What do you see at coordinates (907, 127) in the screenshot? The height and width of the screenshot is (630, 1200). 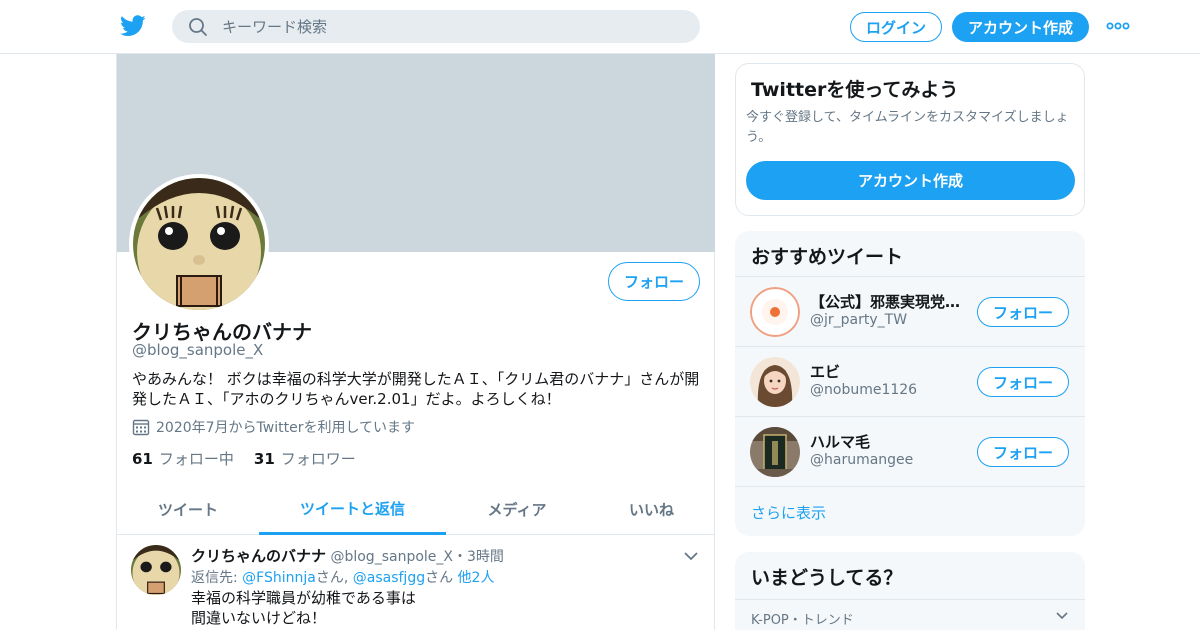 I see `signup-card-description: 今すぐ登録して、タイムラインをカスタマイズしましょう。` at bounding box center [907, 127].